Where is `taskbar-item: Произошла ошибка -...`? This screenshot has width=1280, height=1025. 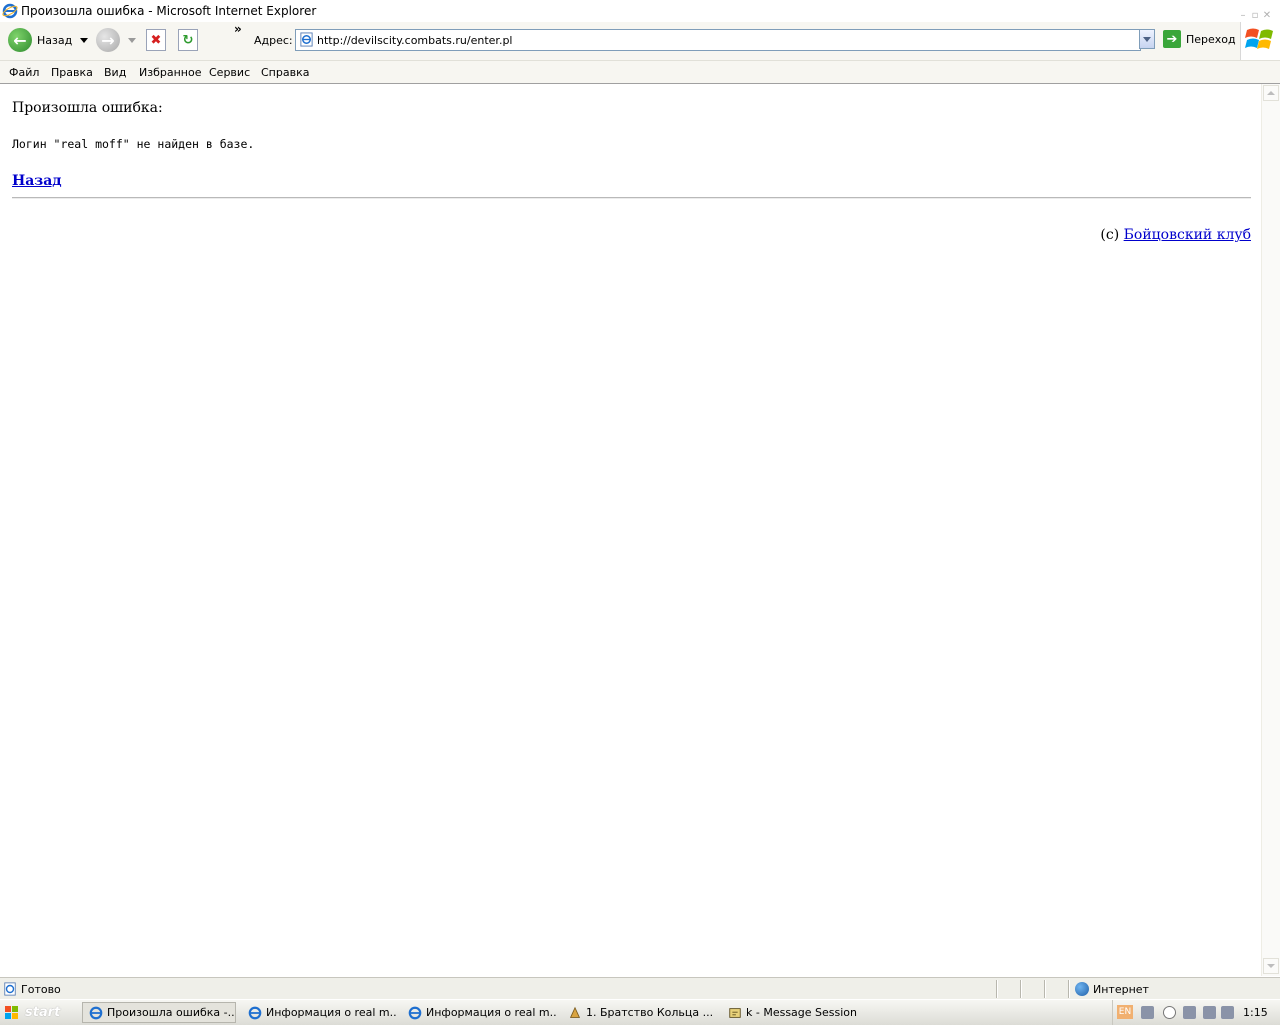
taskbar-item: Произошла ошибка -... is located at coordinates (159, 1012).